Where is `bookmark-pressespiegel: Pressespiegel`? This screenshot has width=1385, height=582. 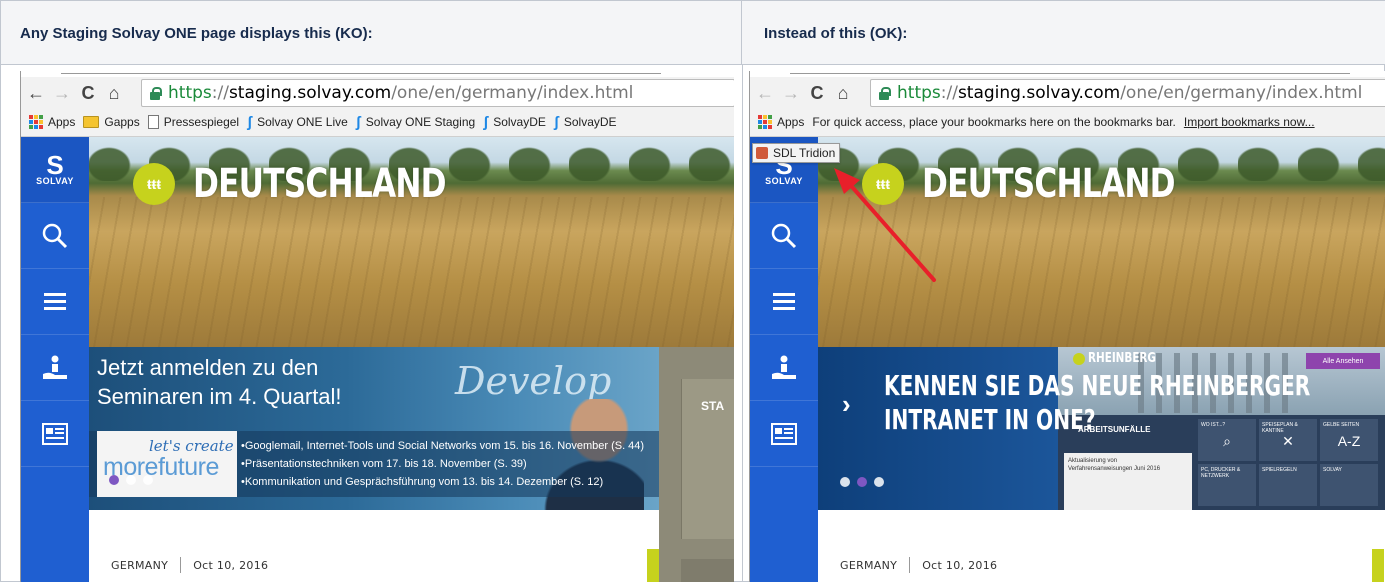 bookmark-pressespiegel: Pressespiegel is located at coordinates (193, 122).